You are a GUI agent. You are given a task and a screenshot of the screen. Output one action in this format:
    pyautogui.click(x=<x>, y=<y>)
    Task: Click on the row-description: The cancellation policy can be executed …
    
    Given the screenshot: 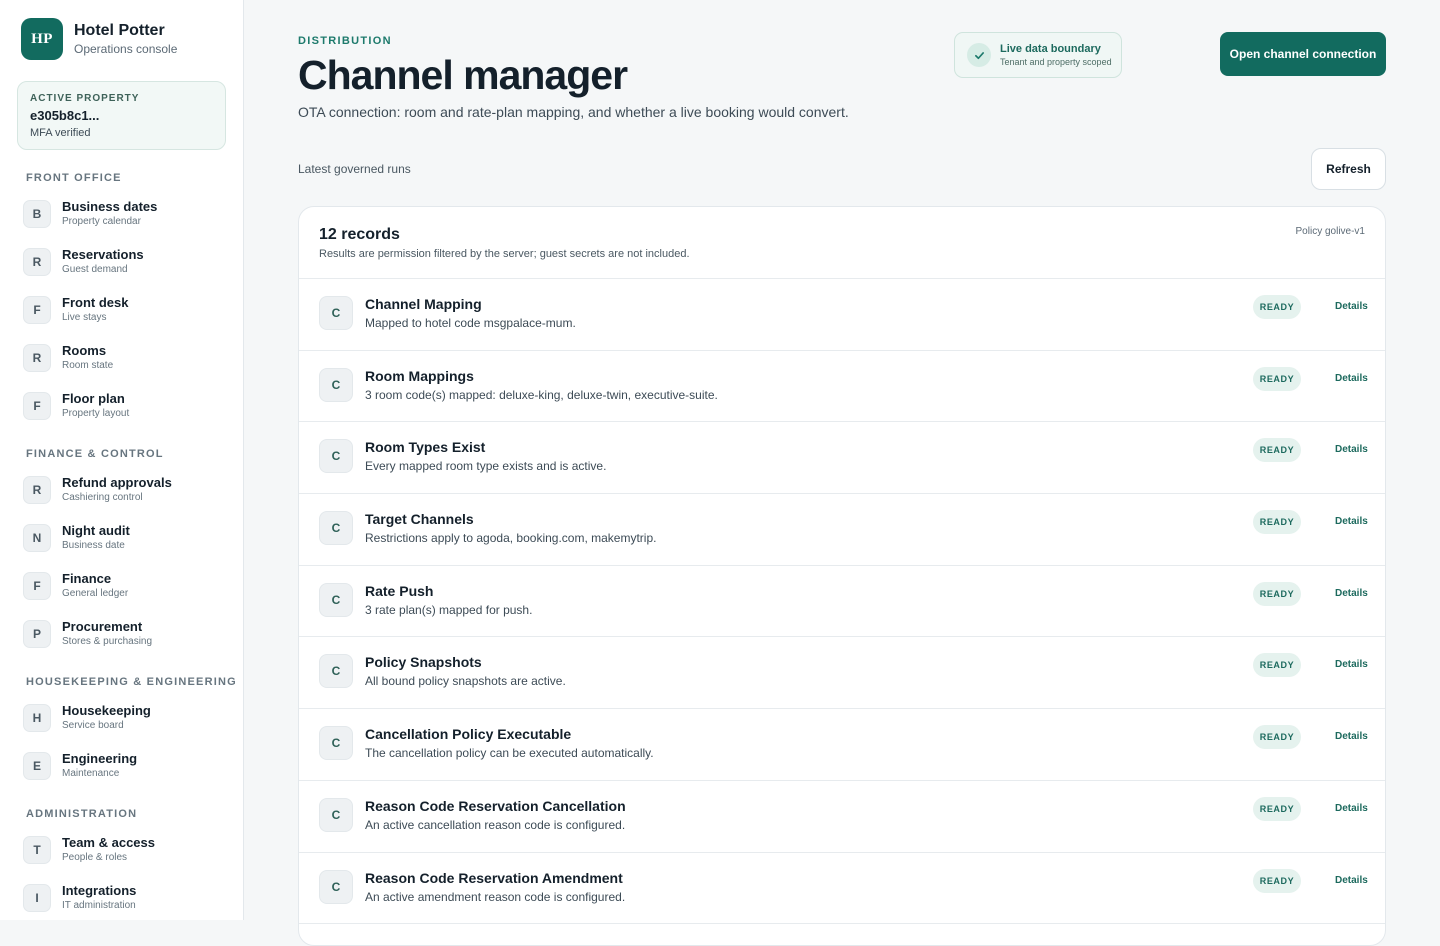 What is the action you would take?
    pyautogui.click(x=509, y=753)
    